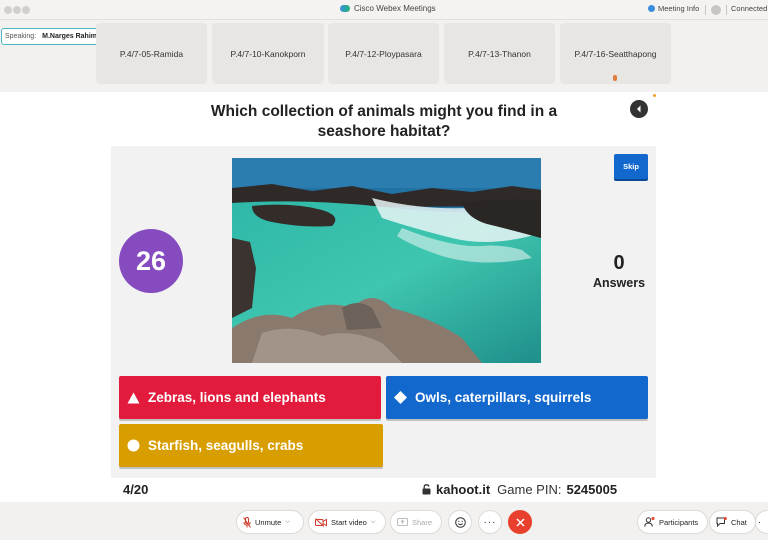 The image size is (768, 540). I want to click on leave-meeting-button, so click(520, 522).